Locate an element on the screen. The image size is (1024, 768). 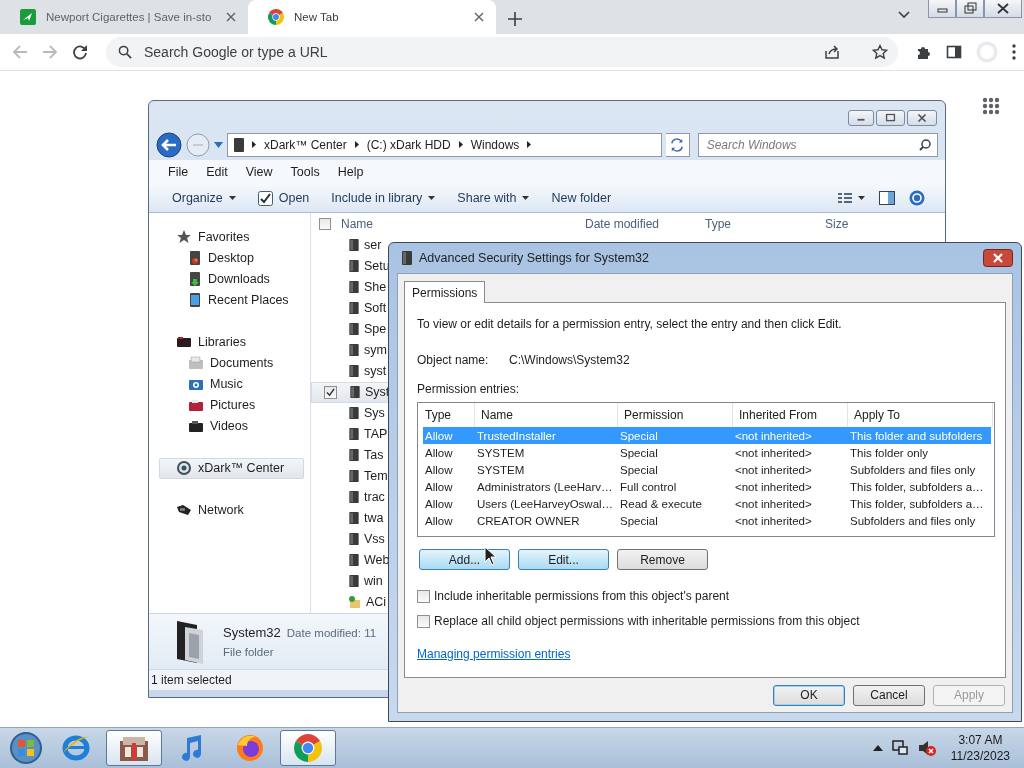
dialog-button: OK is located at coordinates (809, 695).